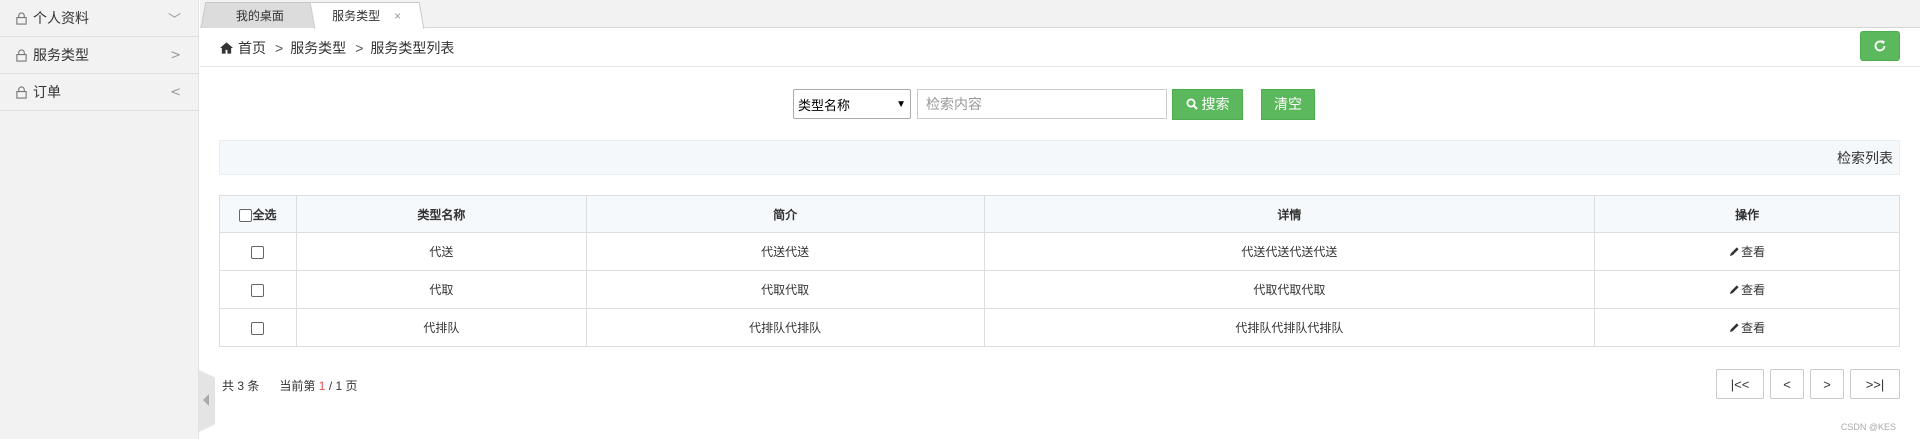 This screenshot has height=439, width=1920. What do you see at coordinates (175, 92) in the screenshot?
I see `chevron-left-icon: <` at bounding box center [175, 92].